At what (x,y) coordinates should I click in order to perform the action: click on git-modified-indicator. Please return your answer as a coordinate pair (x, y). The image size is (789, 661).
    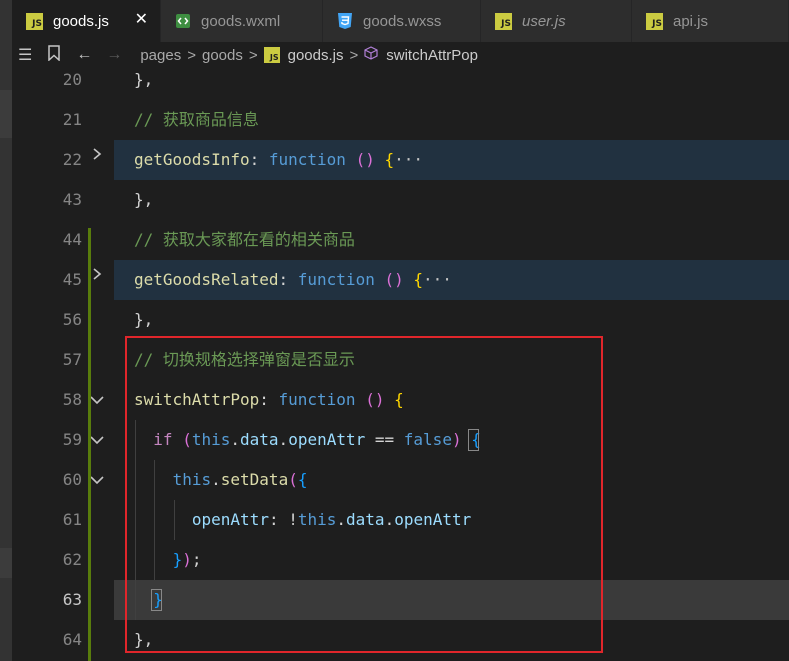
    Looking at the image, I should click on (89, 444).